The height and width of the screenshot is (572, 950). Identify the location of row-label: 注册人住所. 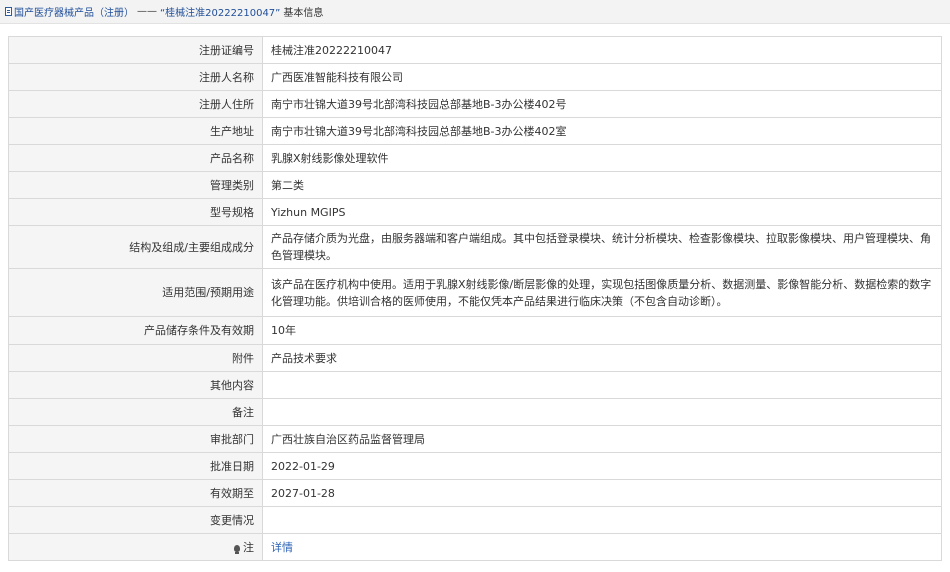
(135, 104).